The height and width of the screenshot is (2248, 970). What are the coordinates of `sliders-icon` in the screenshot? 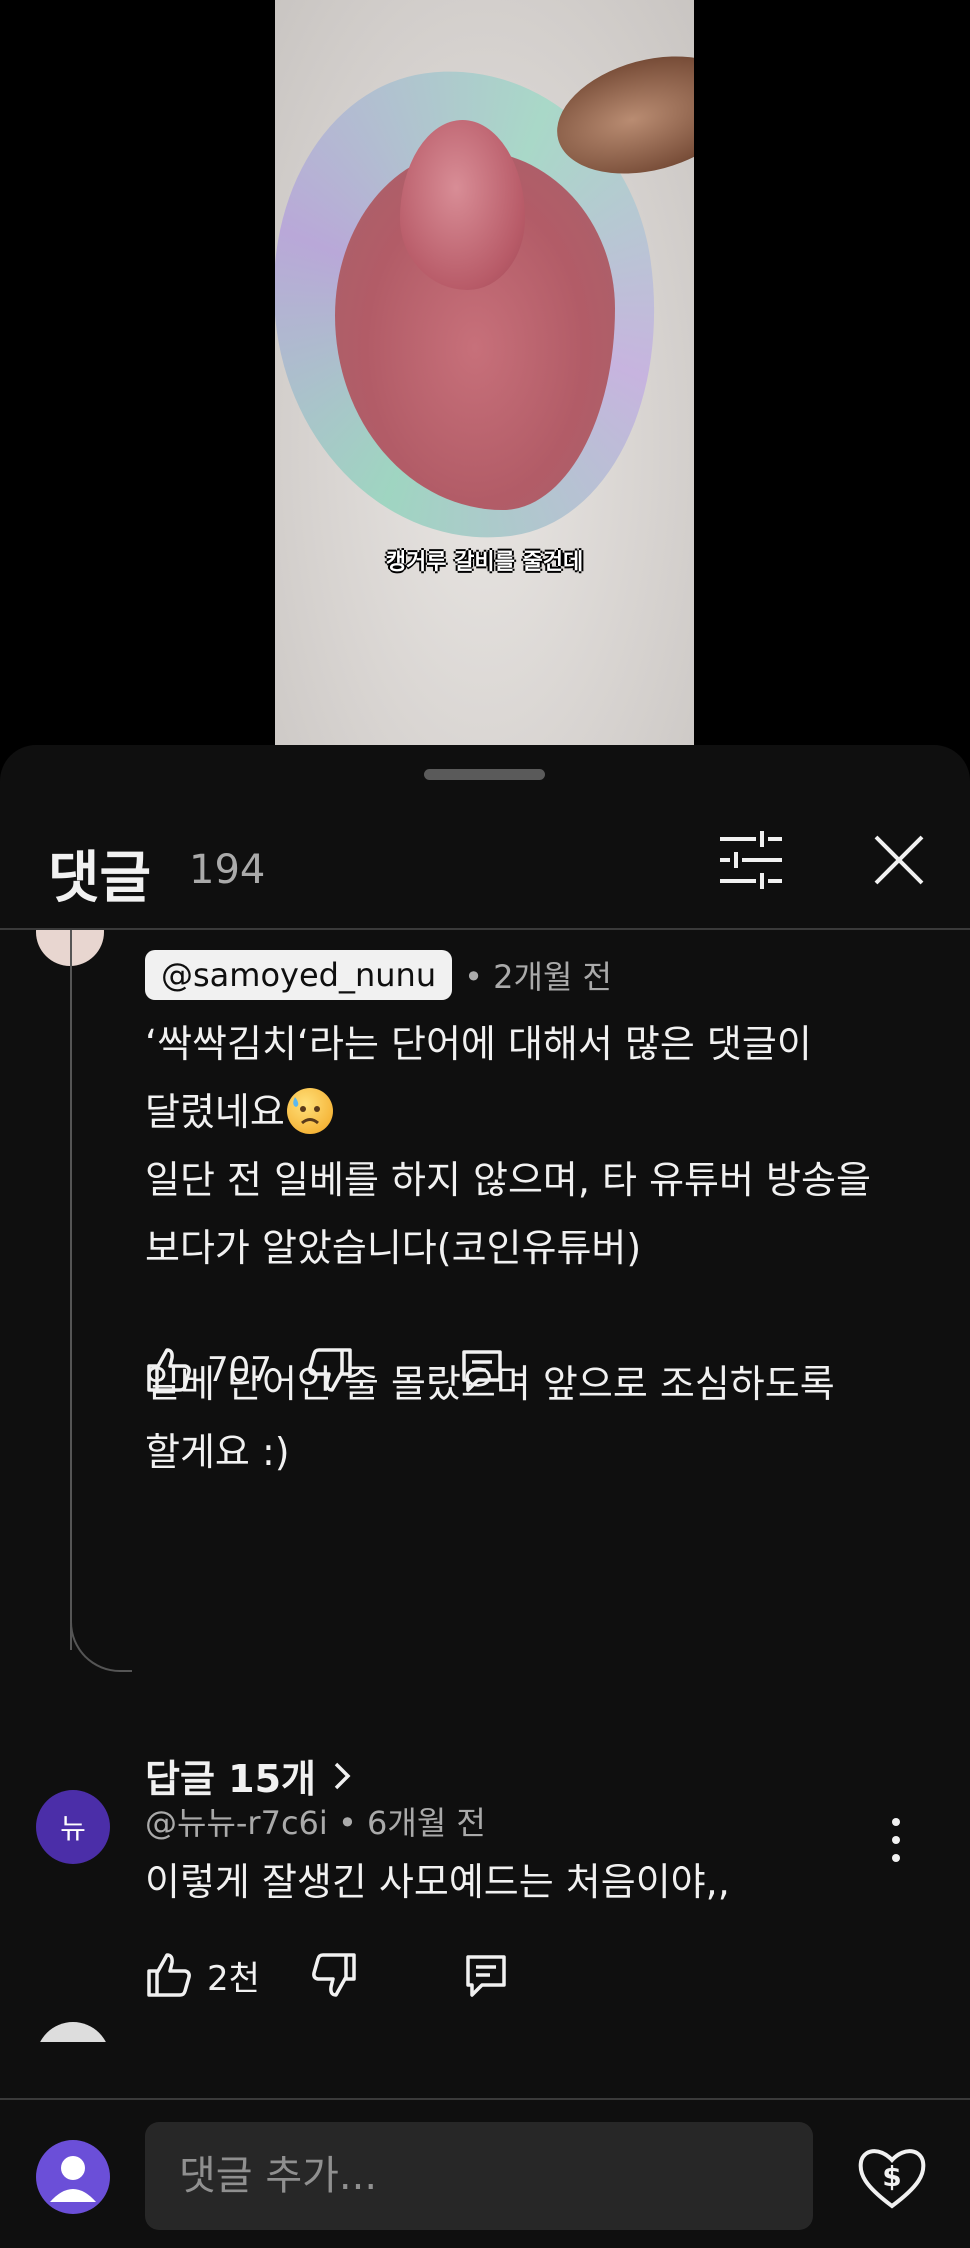 It's located at (751, 860).